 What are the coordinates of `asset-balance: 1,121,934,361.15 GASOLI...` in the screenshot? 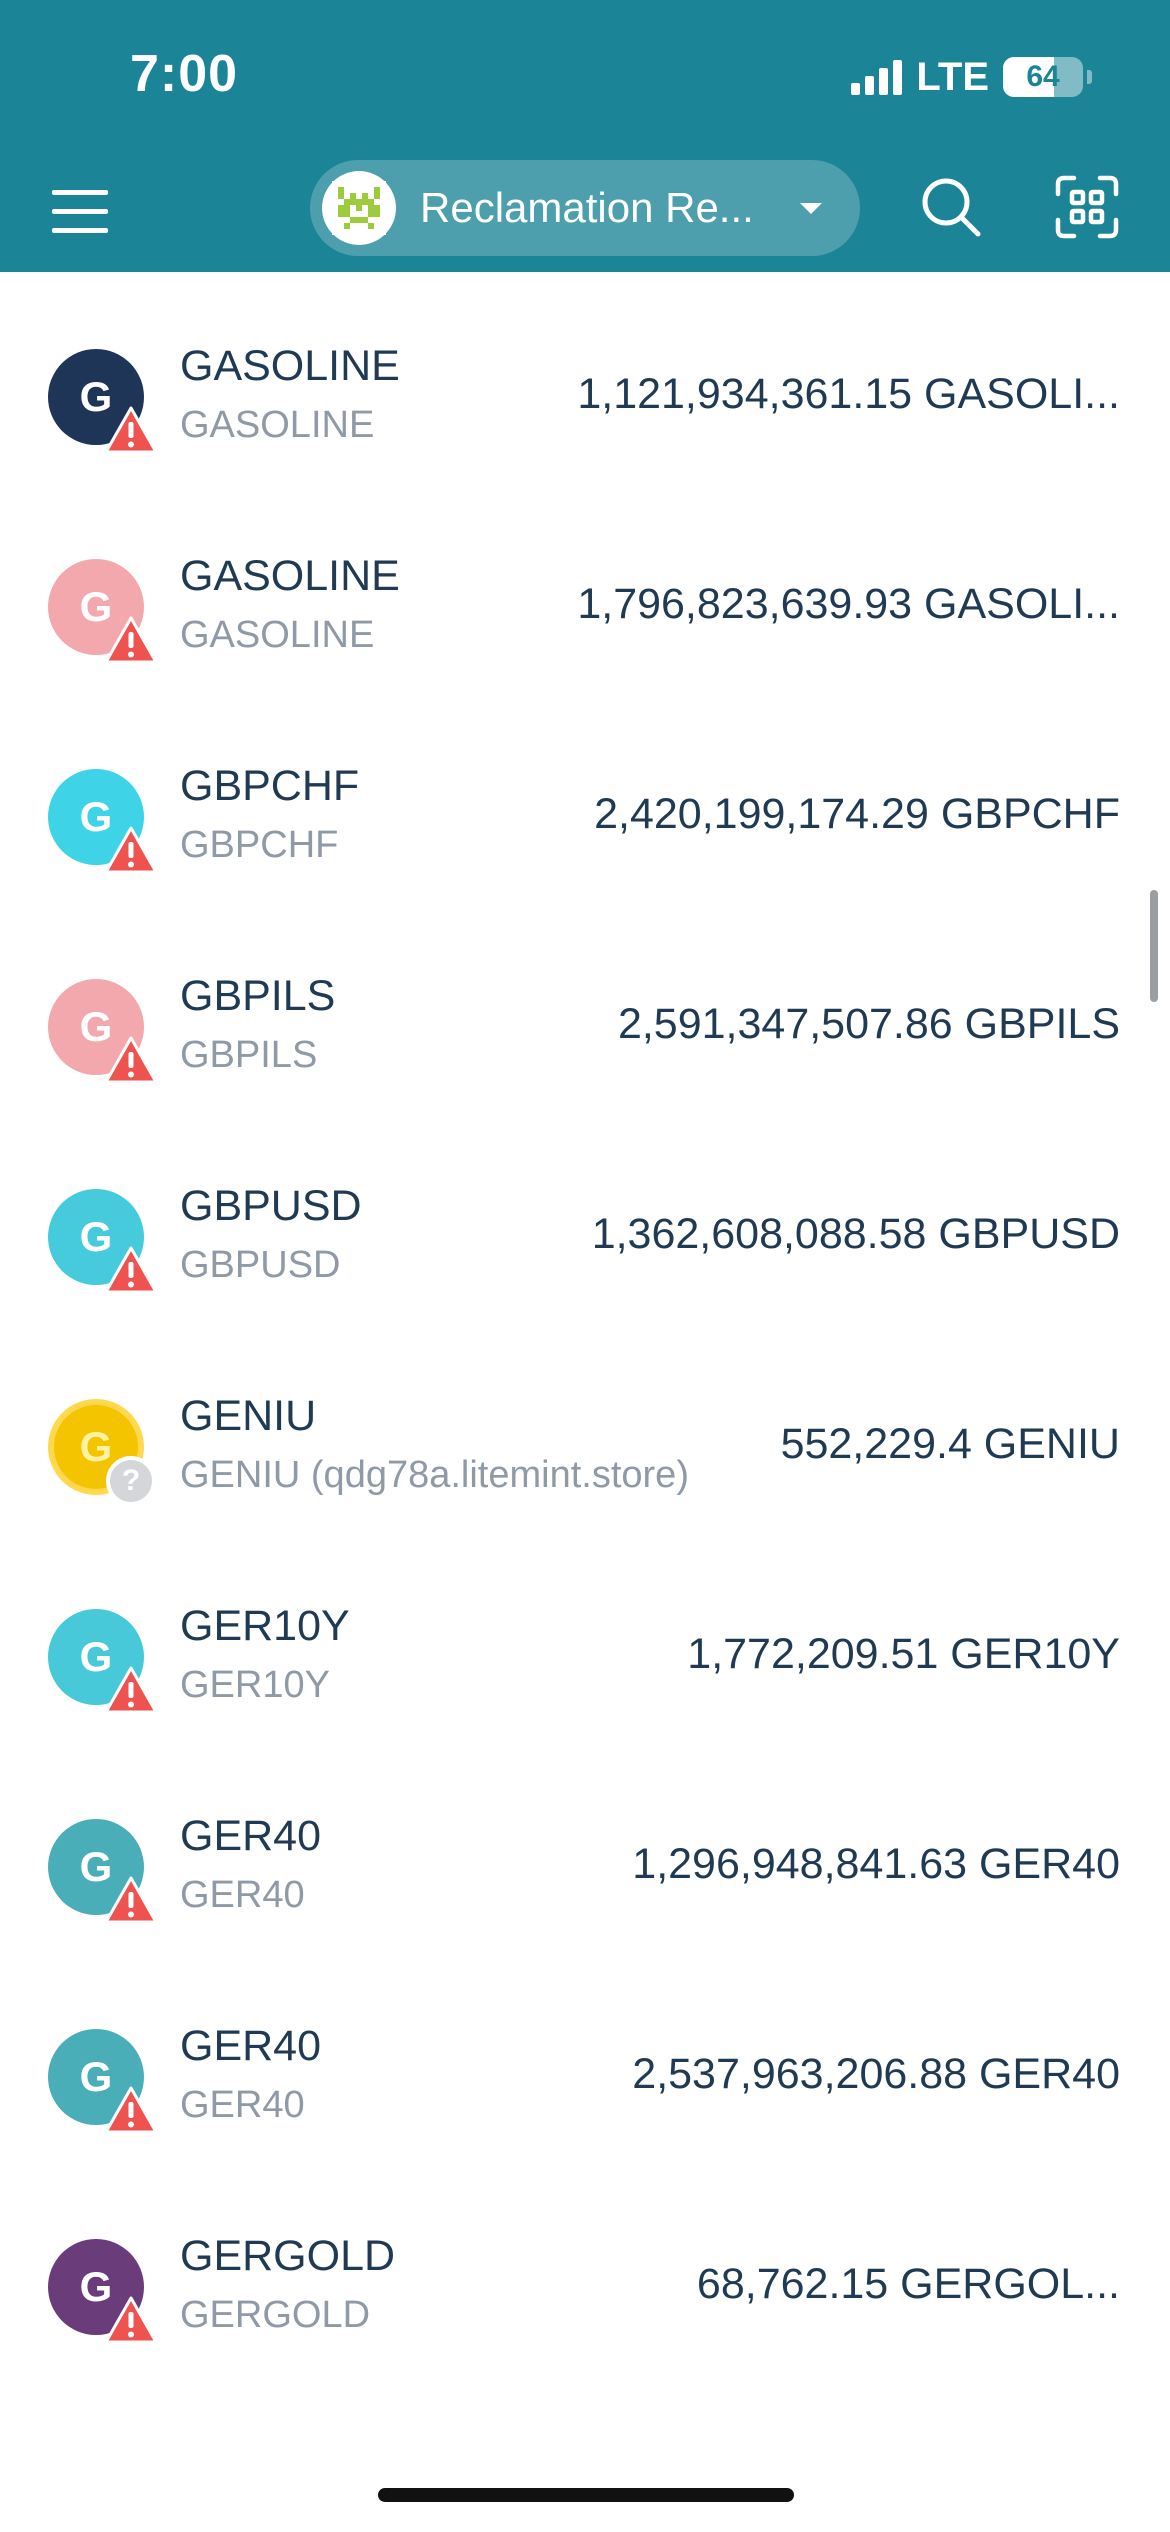 It's located at (848, 394).